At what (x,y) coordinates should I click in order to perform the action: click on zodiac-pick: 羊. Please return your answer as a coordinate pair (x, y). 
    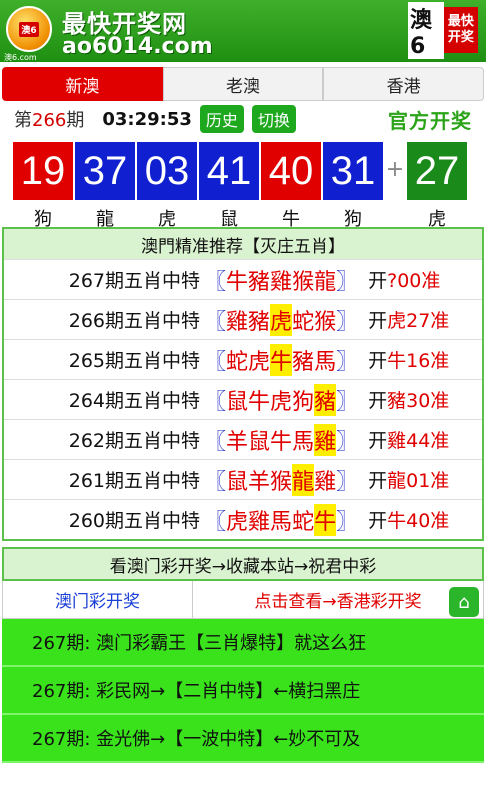
    Looking at the image, I should click on (237, 442).